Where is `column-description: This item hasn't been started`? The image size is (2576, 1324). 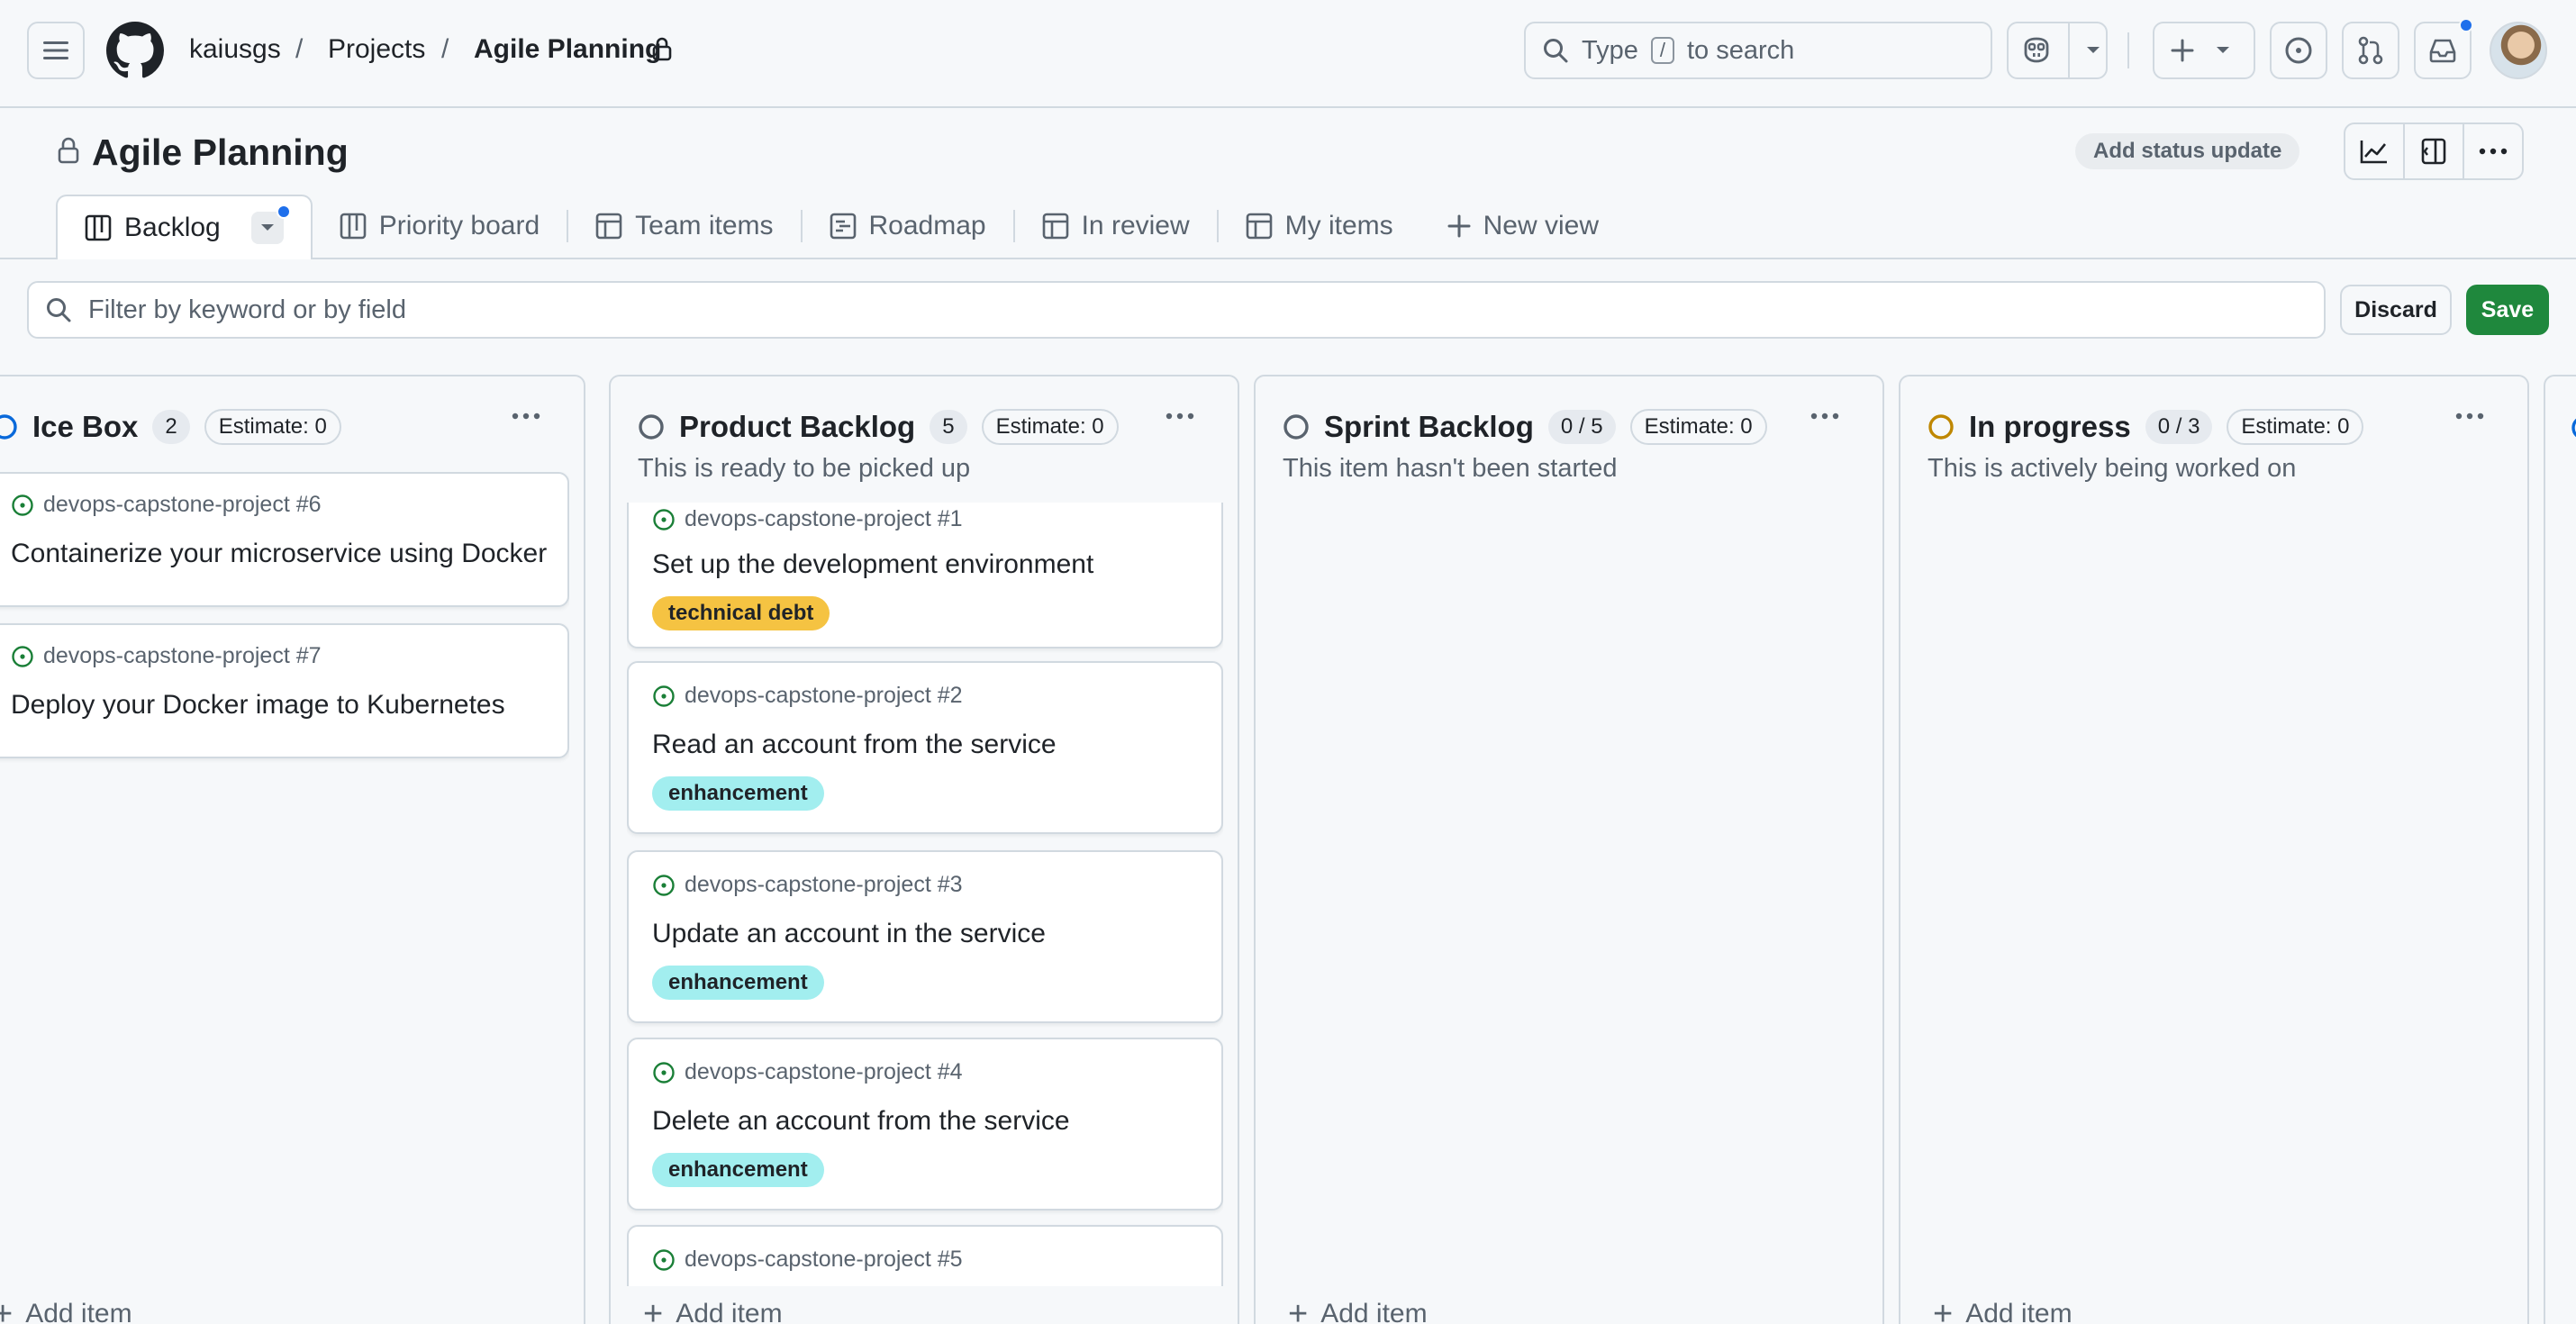 column-description: This item hasn't been started is located at coordinates (1450, 468).